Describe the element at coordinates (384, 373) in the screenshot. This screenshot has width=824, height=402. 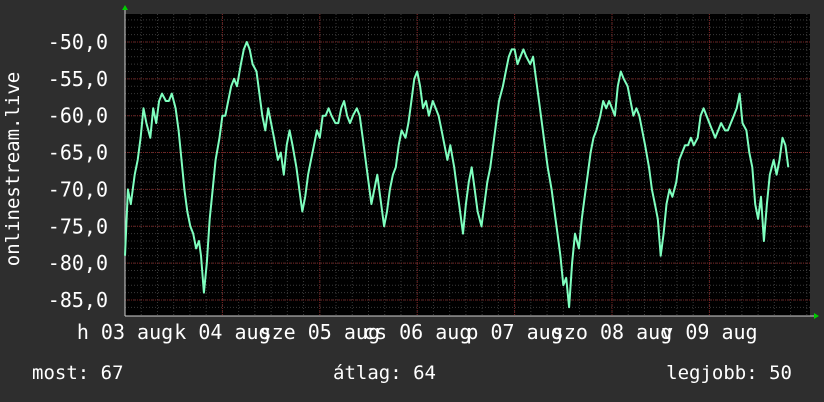
I see `average-value: átlag: 64` at that location.